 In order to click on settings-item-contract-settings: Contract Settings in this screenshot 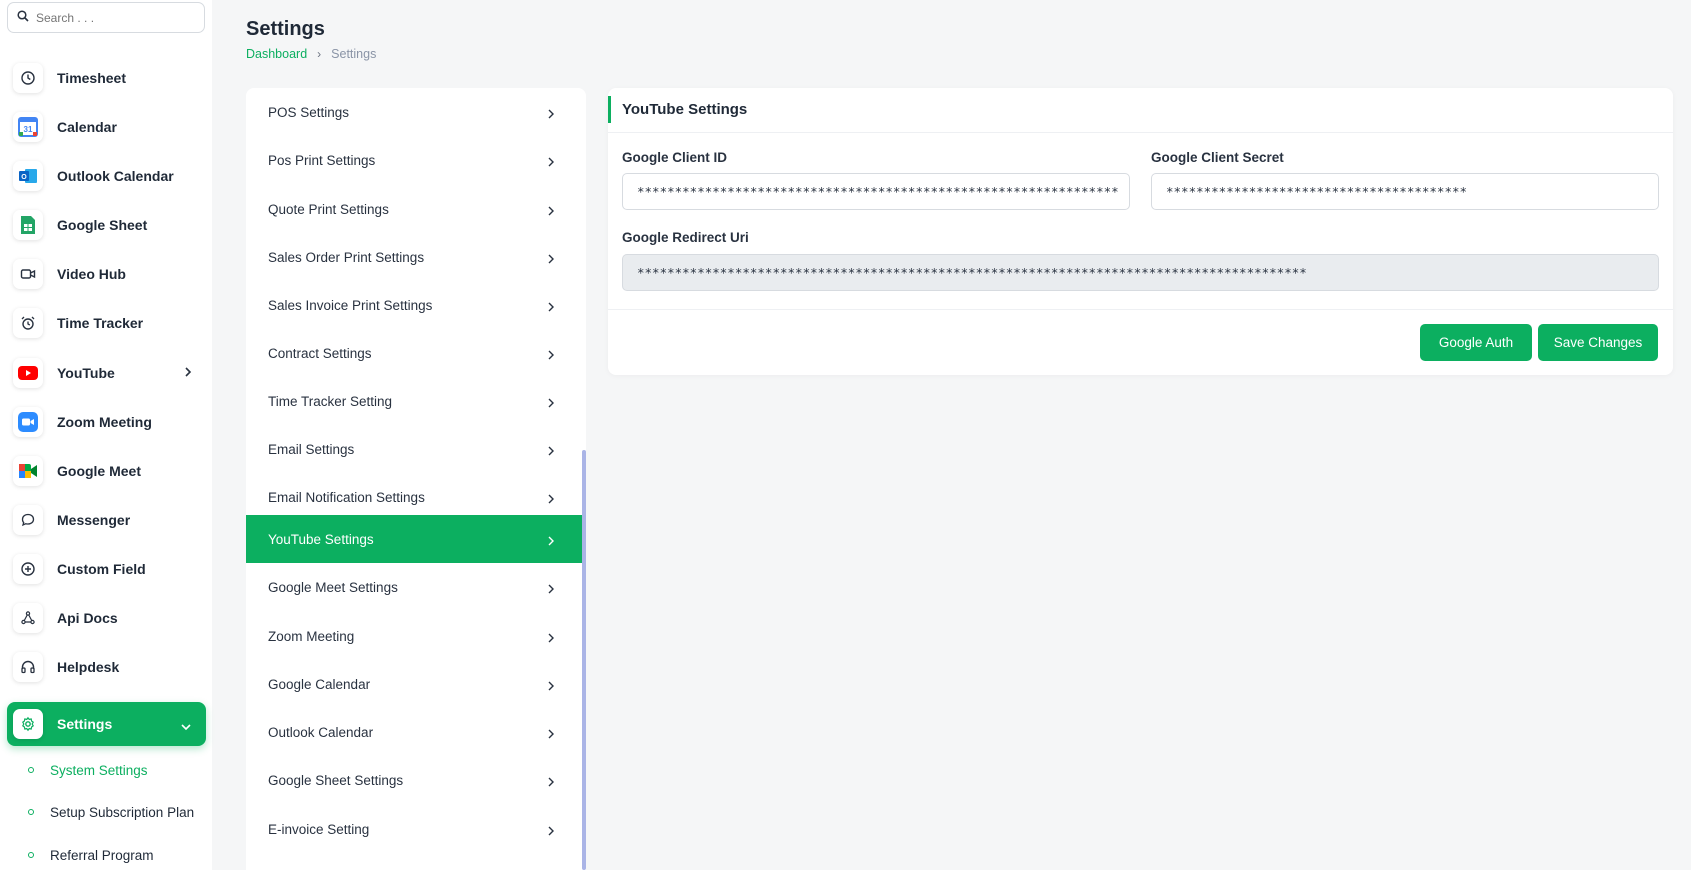, I will do `click(414, 353)`.